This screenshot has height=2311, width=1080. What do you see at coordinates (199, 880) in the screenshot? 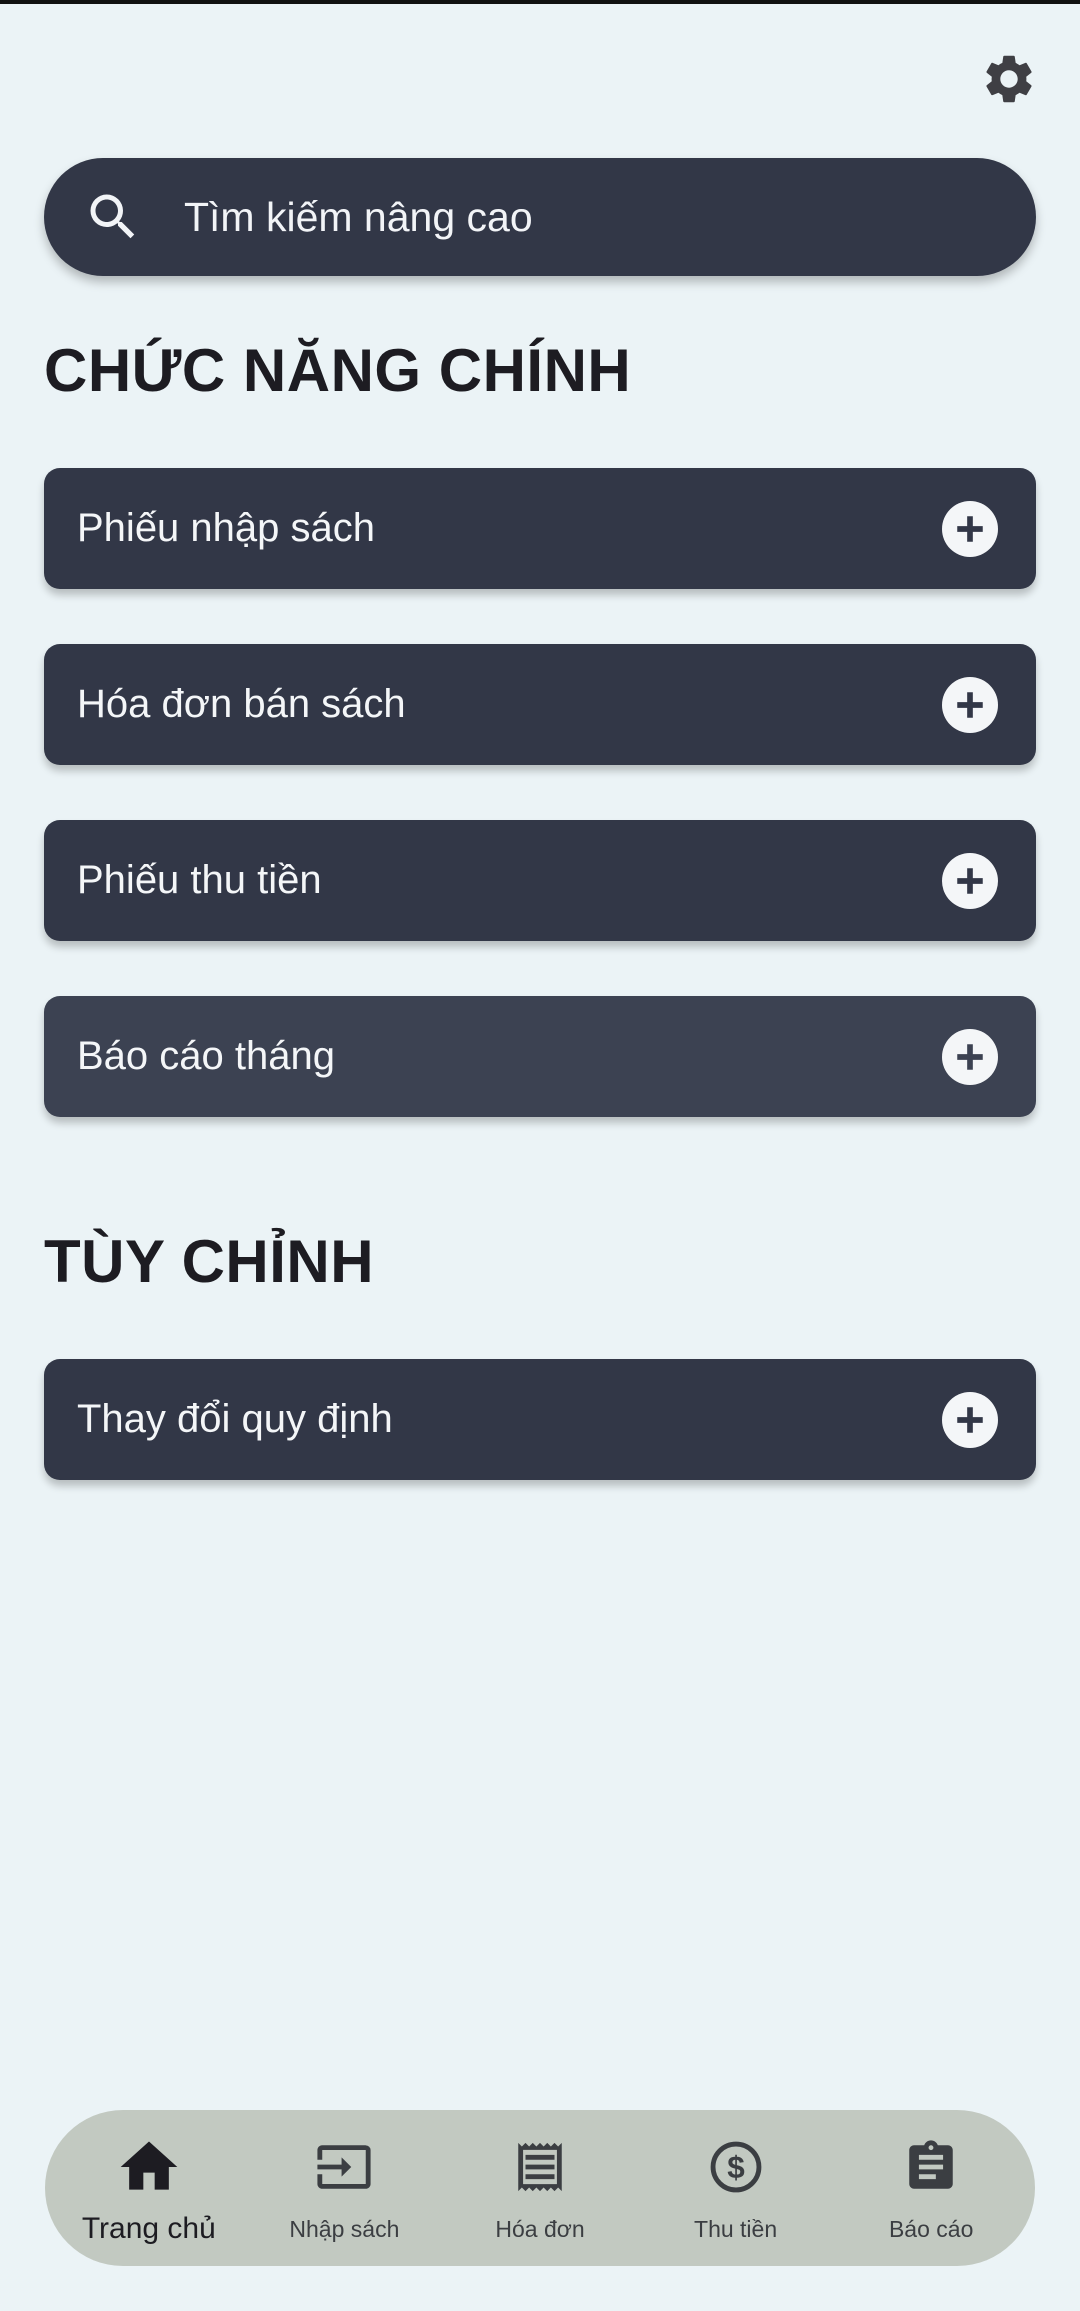
I see `card-label: Phiếu thu tiền` at bounding box center [199, 880].